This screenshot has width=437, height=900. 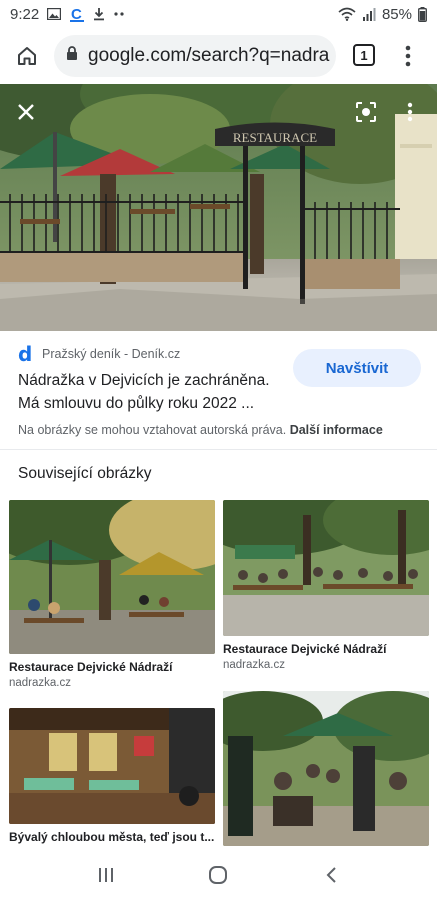 I want to click on result-source: d Pražský deník - Deník.cz, so click(x=99, y=354).